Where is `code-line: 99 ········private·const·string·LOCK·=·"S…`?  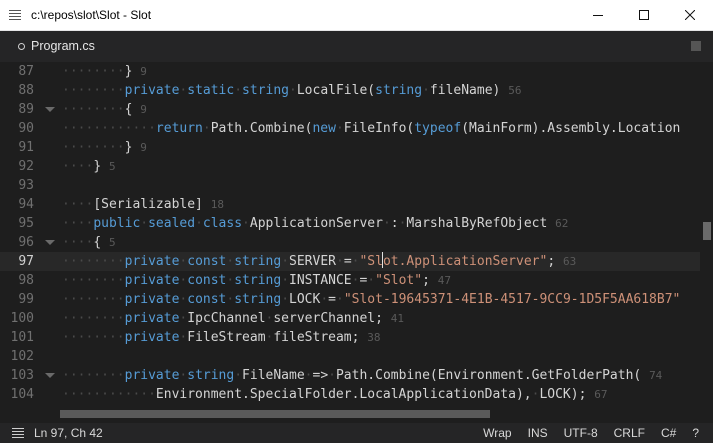 code-line: 99 ········private·const·string·LOCK·=·"S… is located at coordinates (350, 299).